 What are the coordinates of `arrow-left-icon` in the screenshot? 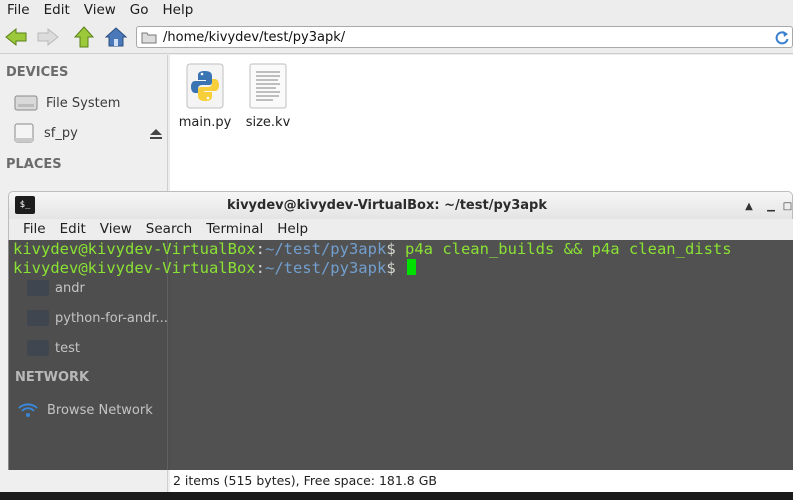 It's located at (16, 37).